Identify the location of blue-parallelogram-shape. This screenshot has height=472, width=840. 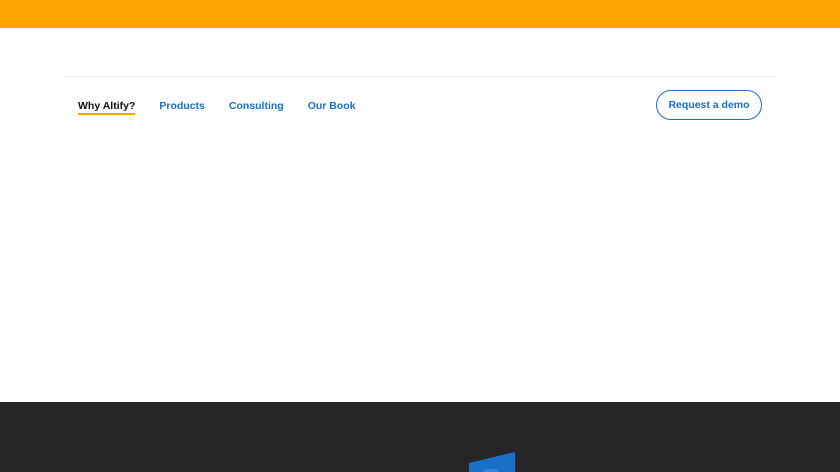
(492, 462).